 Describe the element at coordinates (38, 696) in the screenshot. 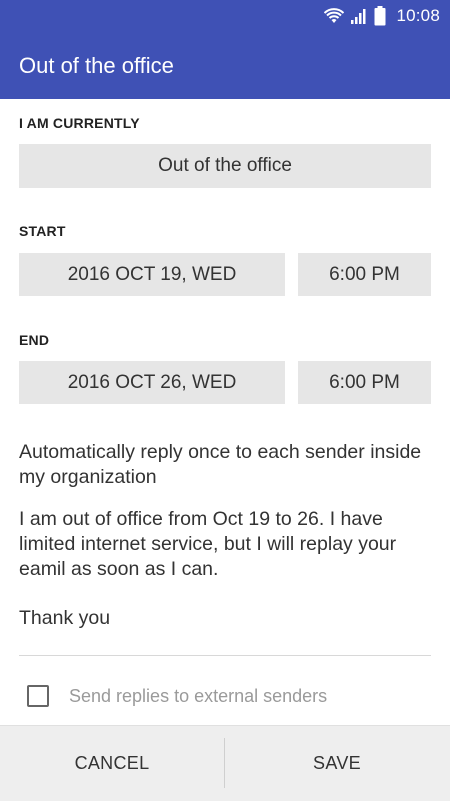

I see `external-senders-checkbox` at that location.